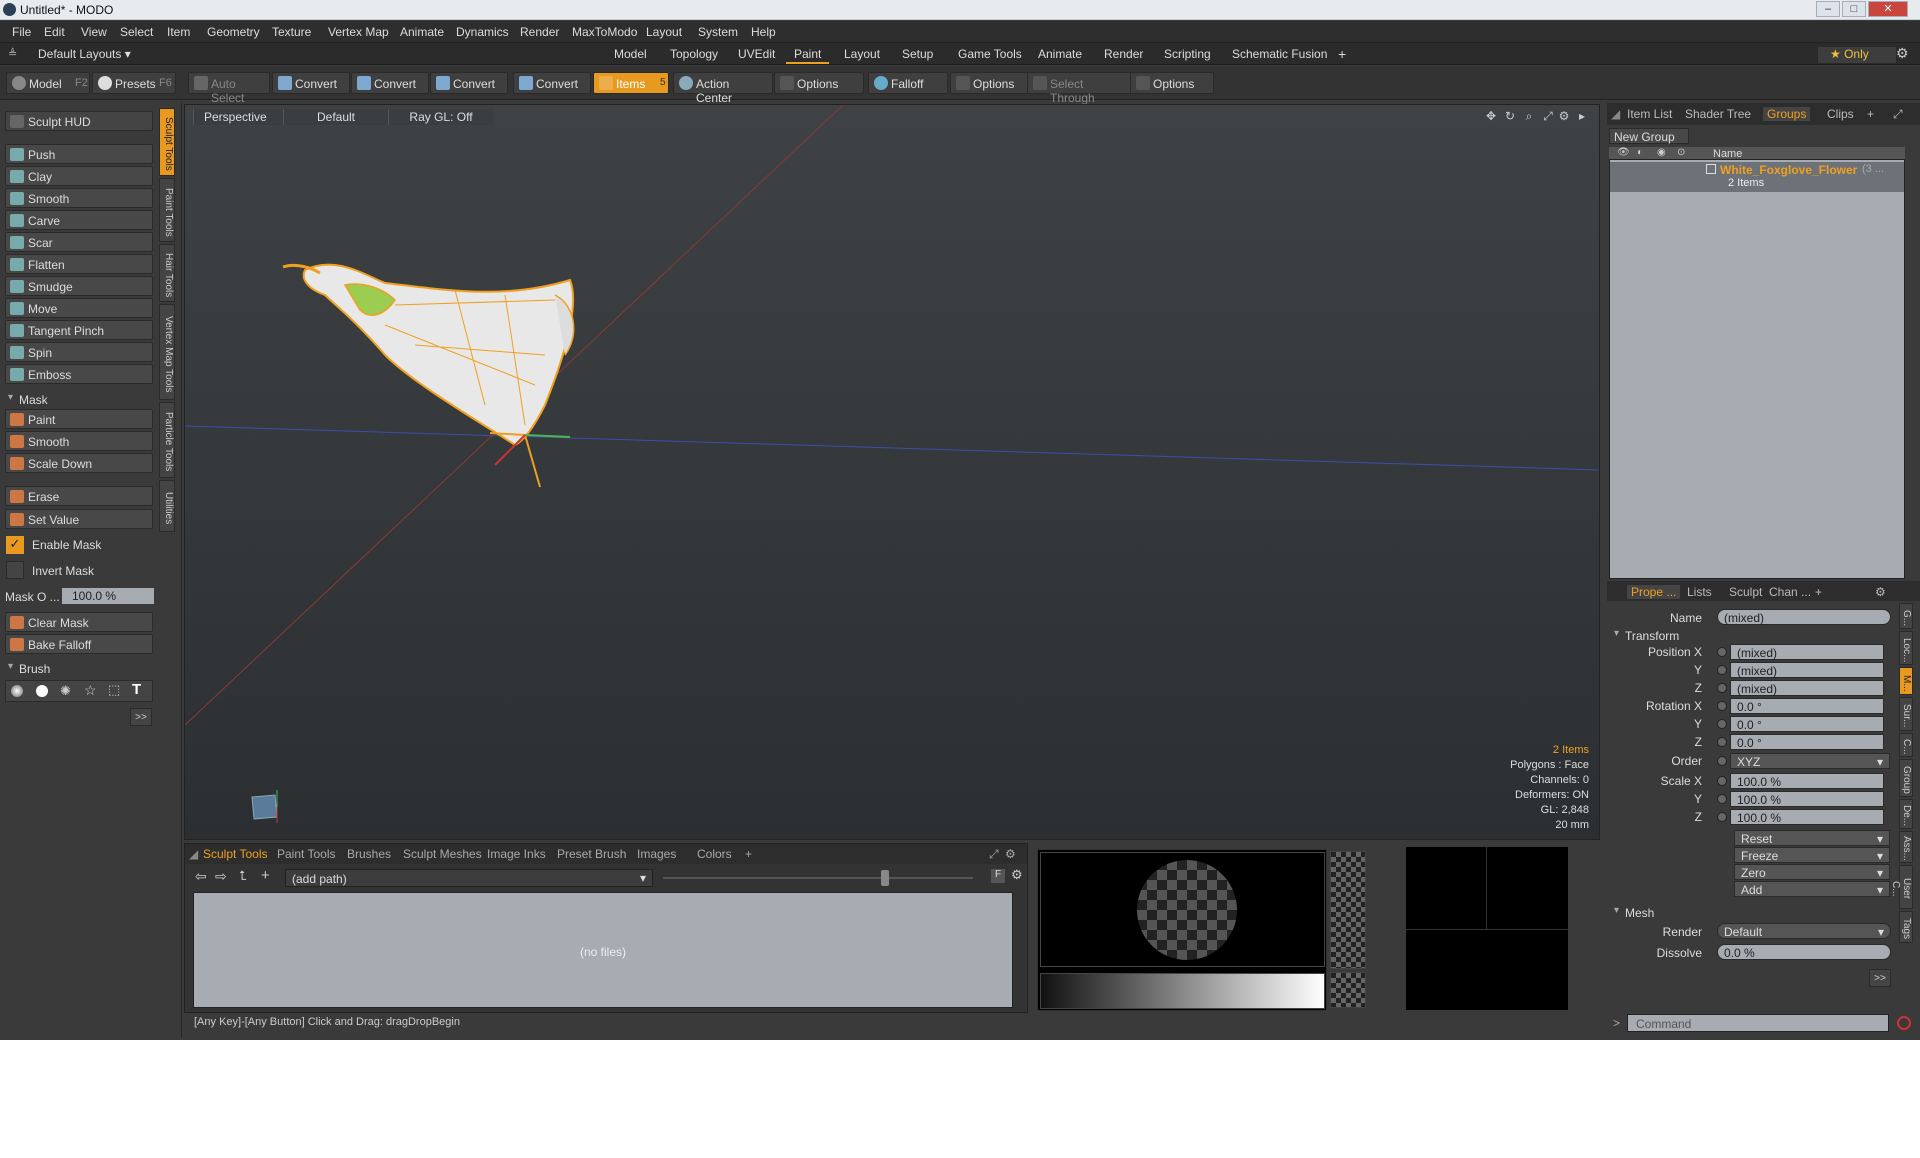 This screenshot has height=1158, width=1920. Describe the element at coordinates (1807, 652) in the screenshot. I see `position-x-field: (mixed)` at that location.